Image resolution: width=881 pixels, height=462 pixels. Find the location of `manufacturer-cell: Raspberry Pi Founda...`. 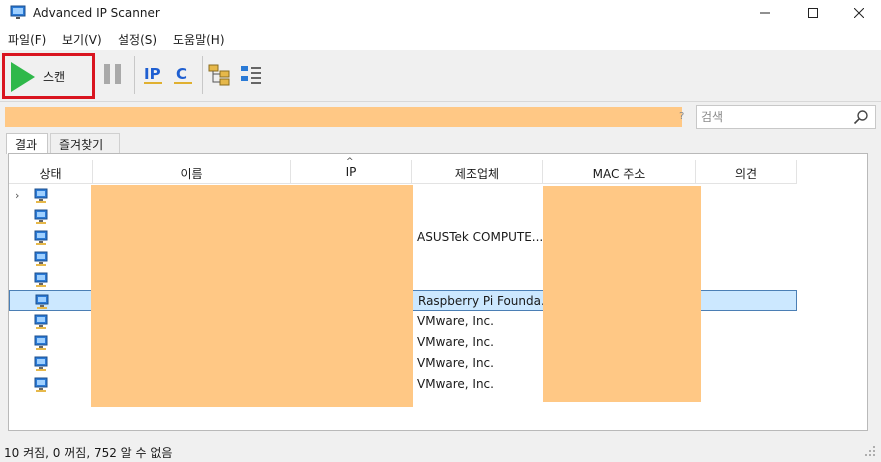

manufacturer-cell: Raspberry Pi Founda... is located at coordinates (485, 301).